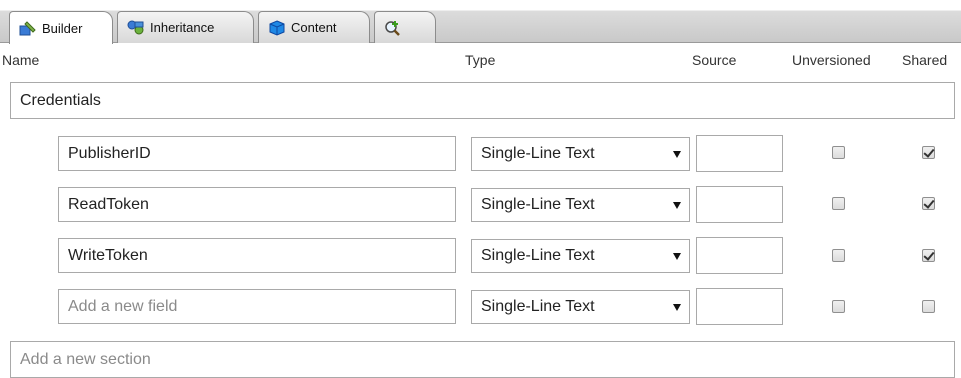  I want to click on search-add-icon, so click(393, 28).